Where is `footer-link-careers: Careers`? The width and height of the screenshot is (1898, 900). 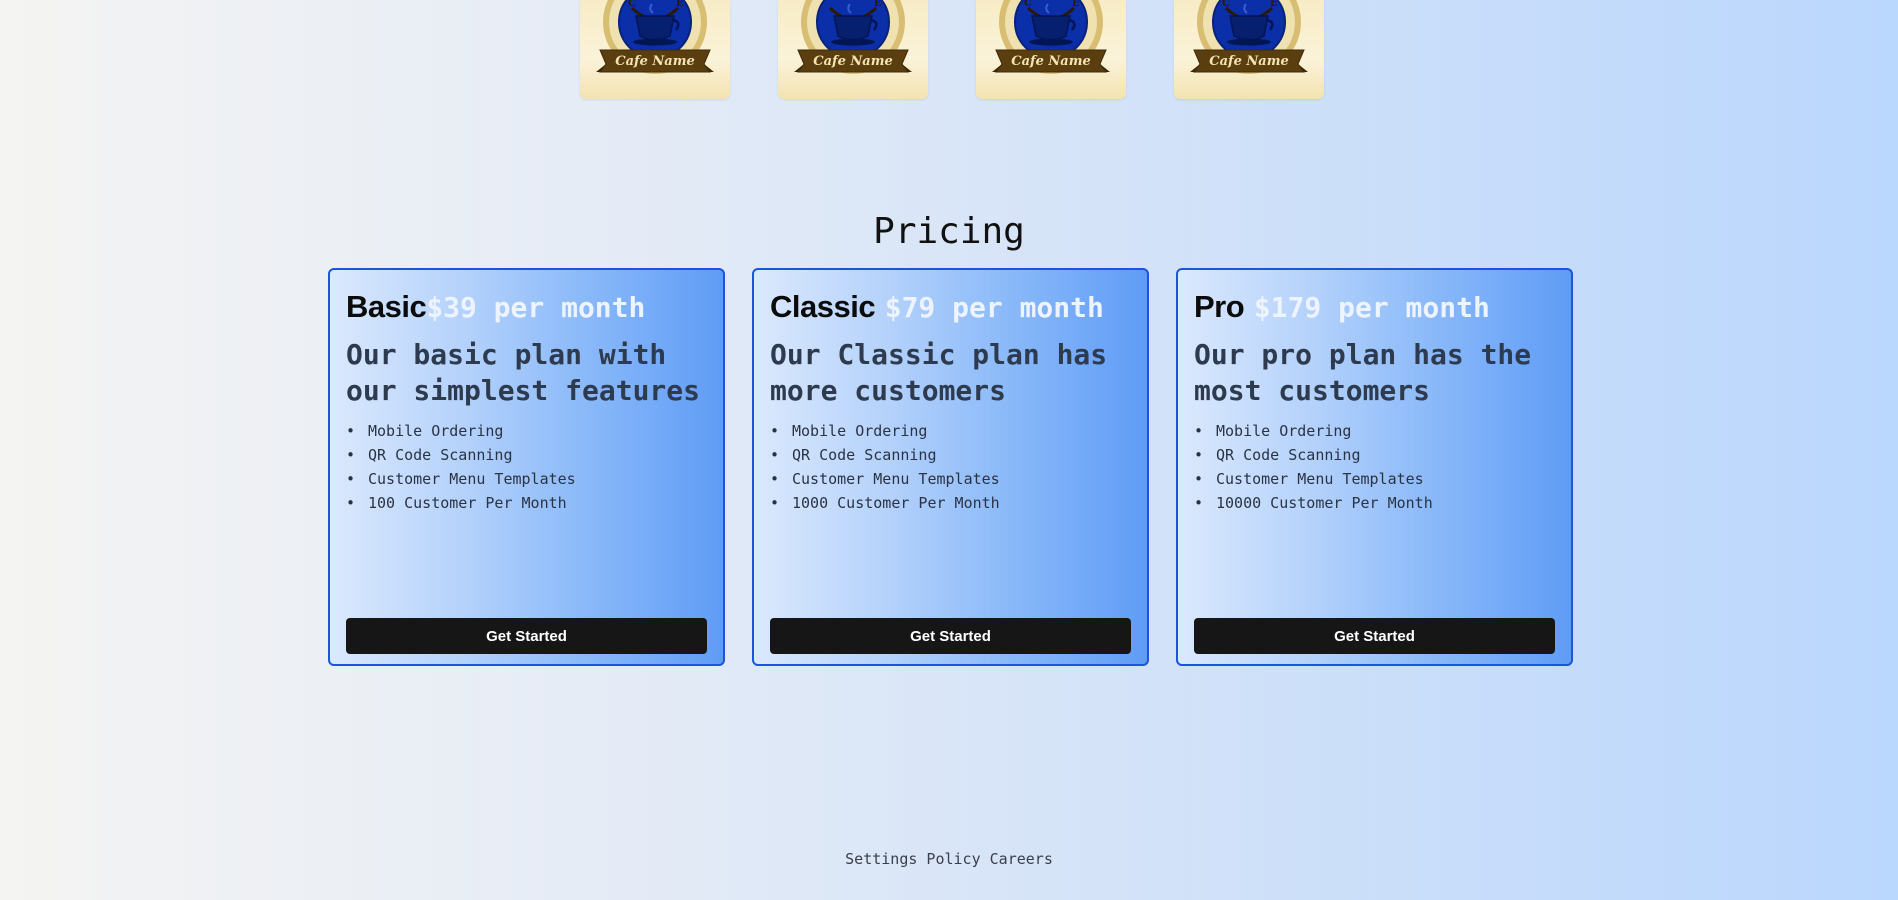 footer-link-careers: Careers is located at coordinates (1021, 859).